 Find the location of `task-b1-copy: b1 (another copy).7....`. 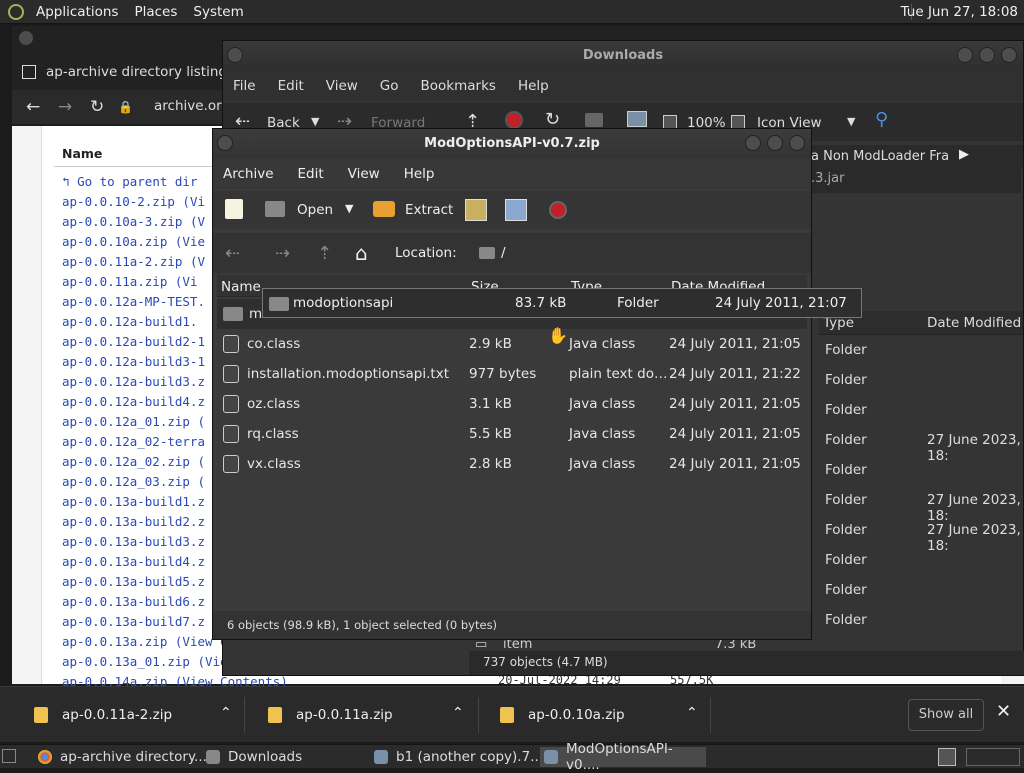

task-b1-copy: b1 (another copy).7.... is located at coordinates (460, 757).